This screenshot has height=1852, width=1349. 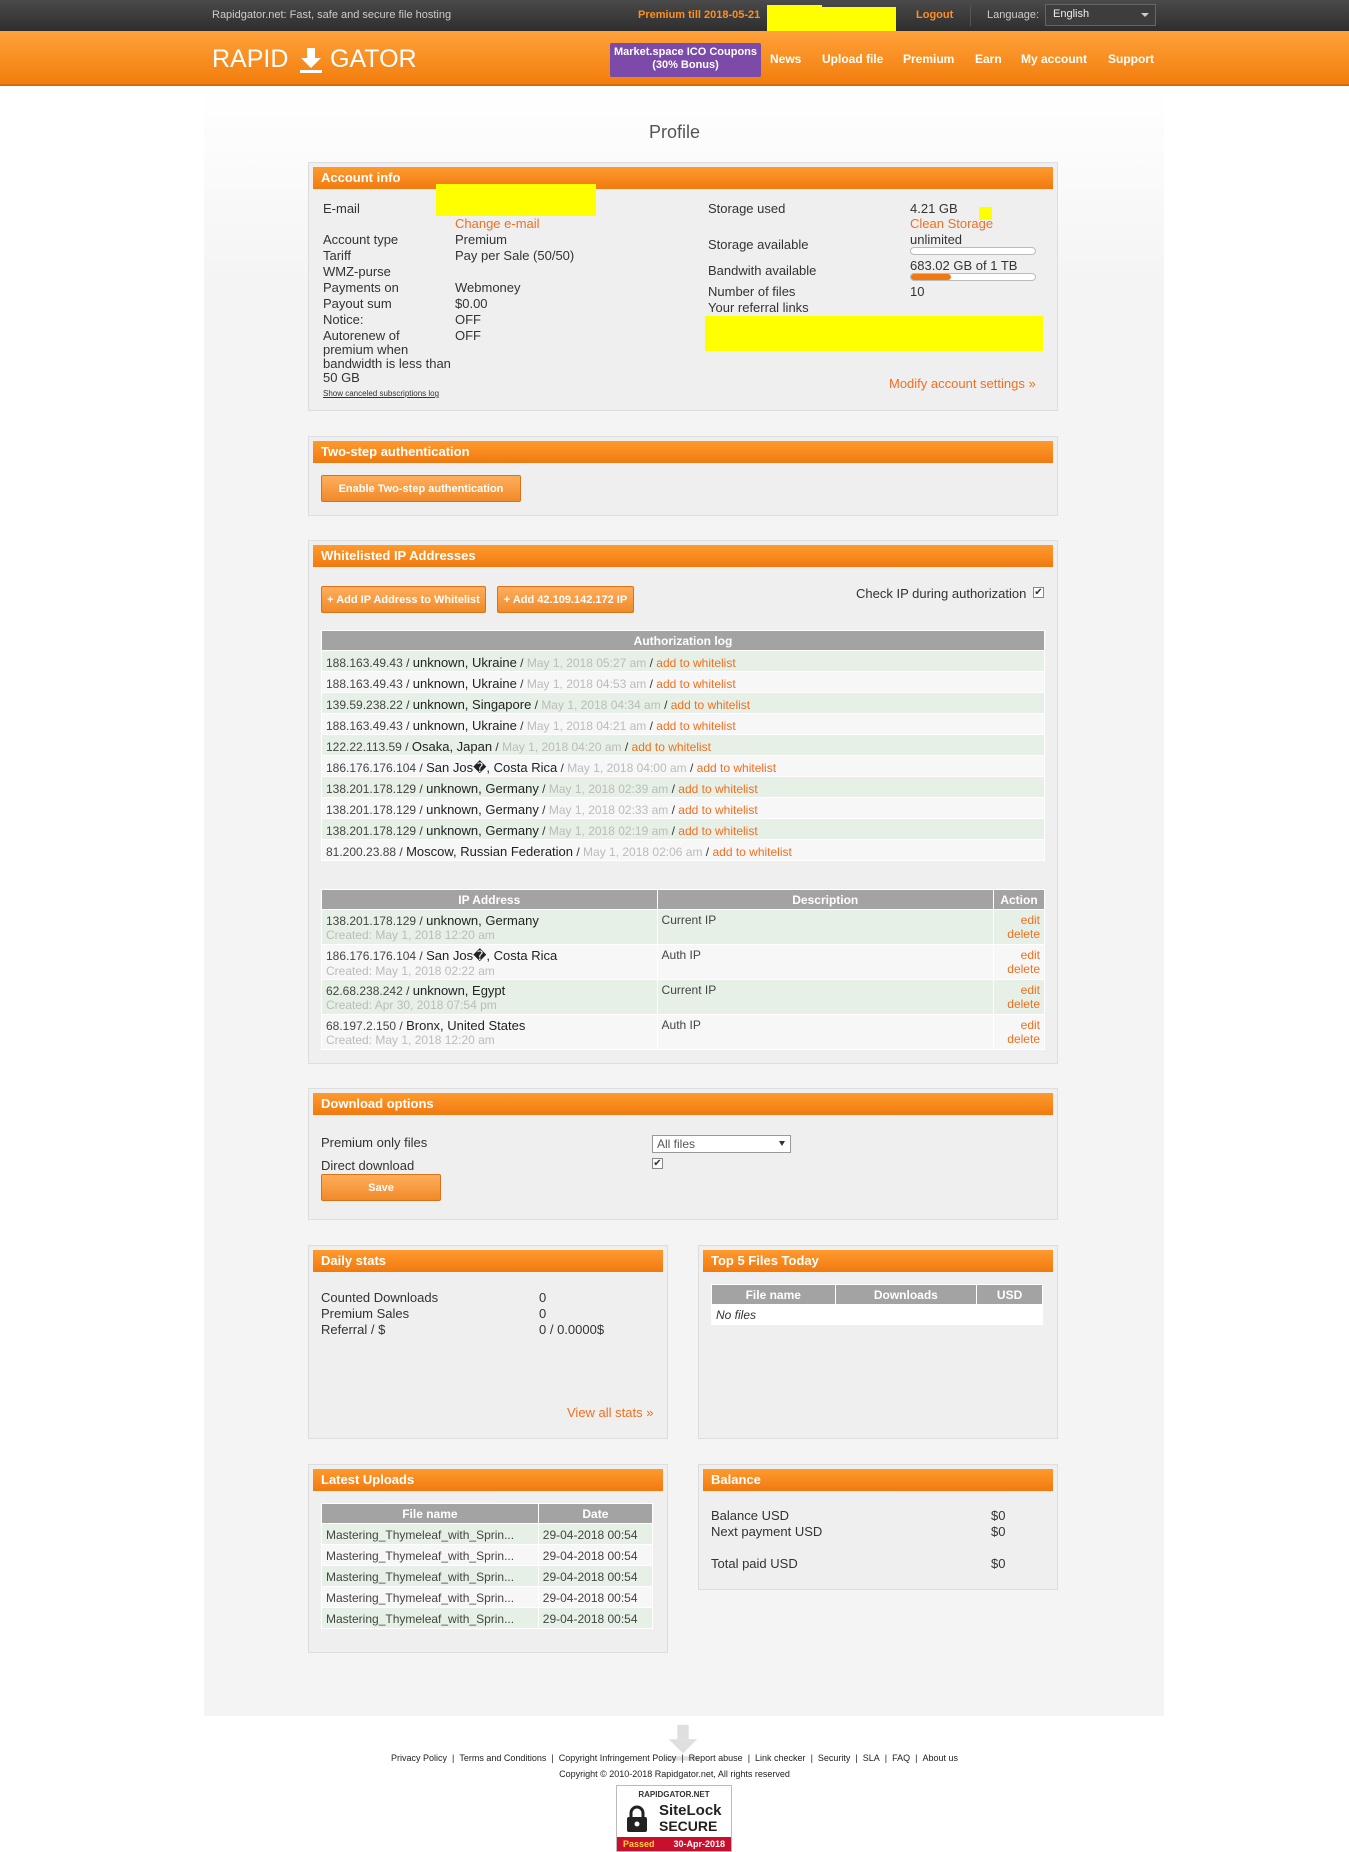 I want to click on col-action: Action, so click(x=1019, y=899).